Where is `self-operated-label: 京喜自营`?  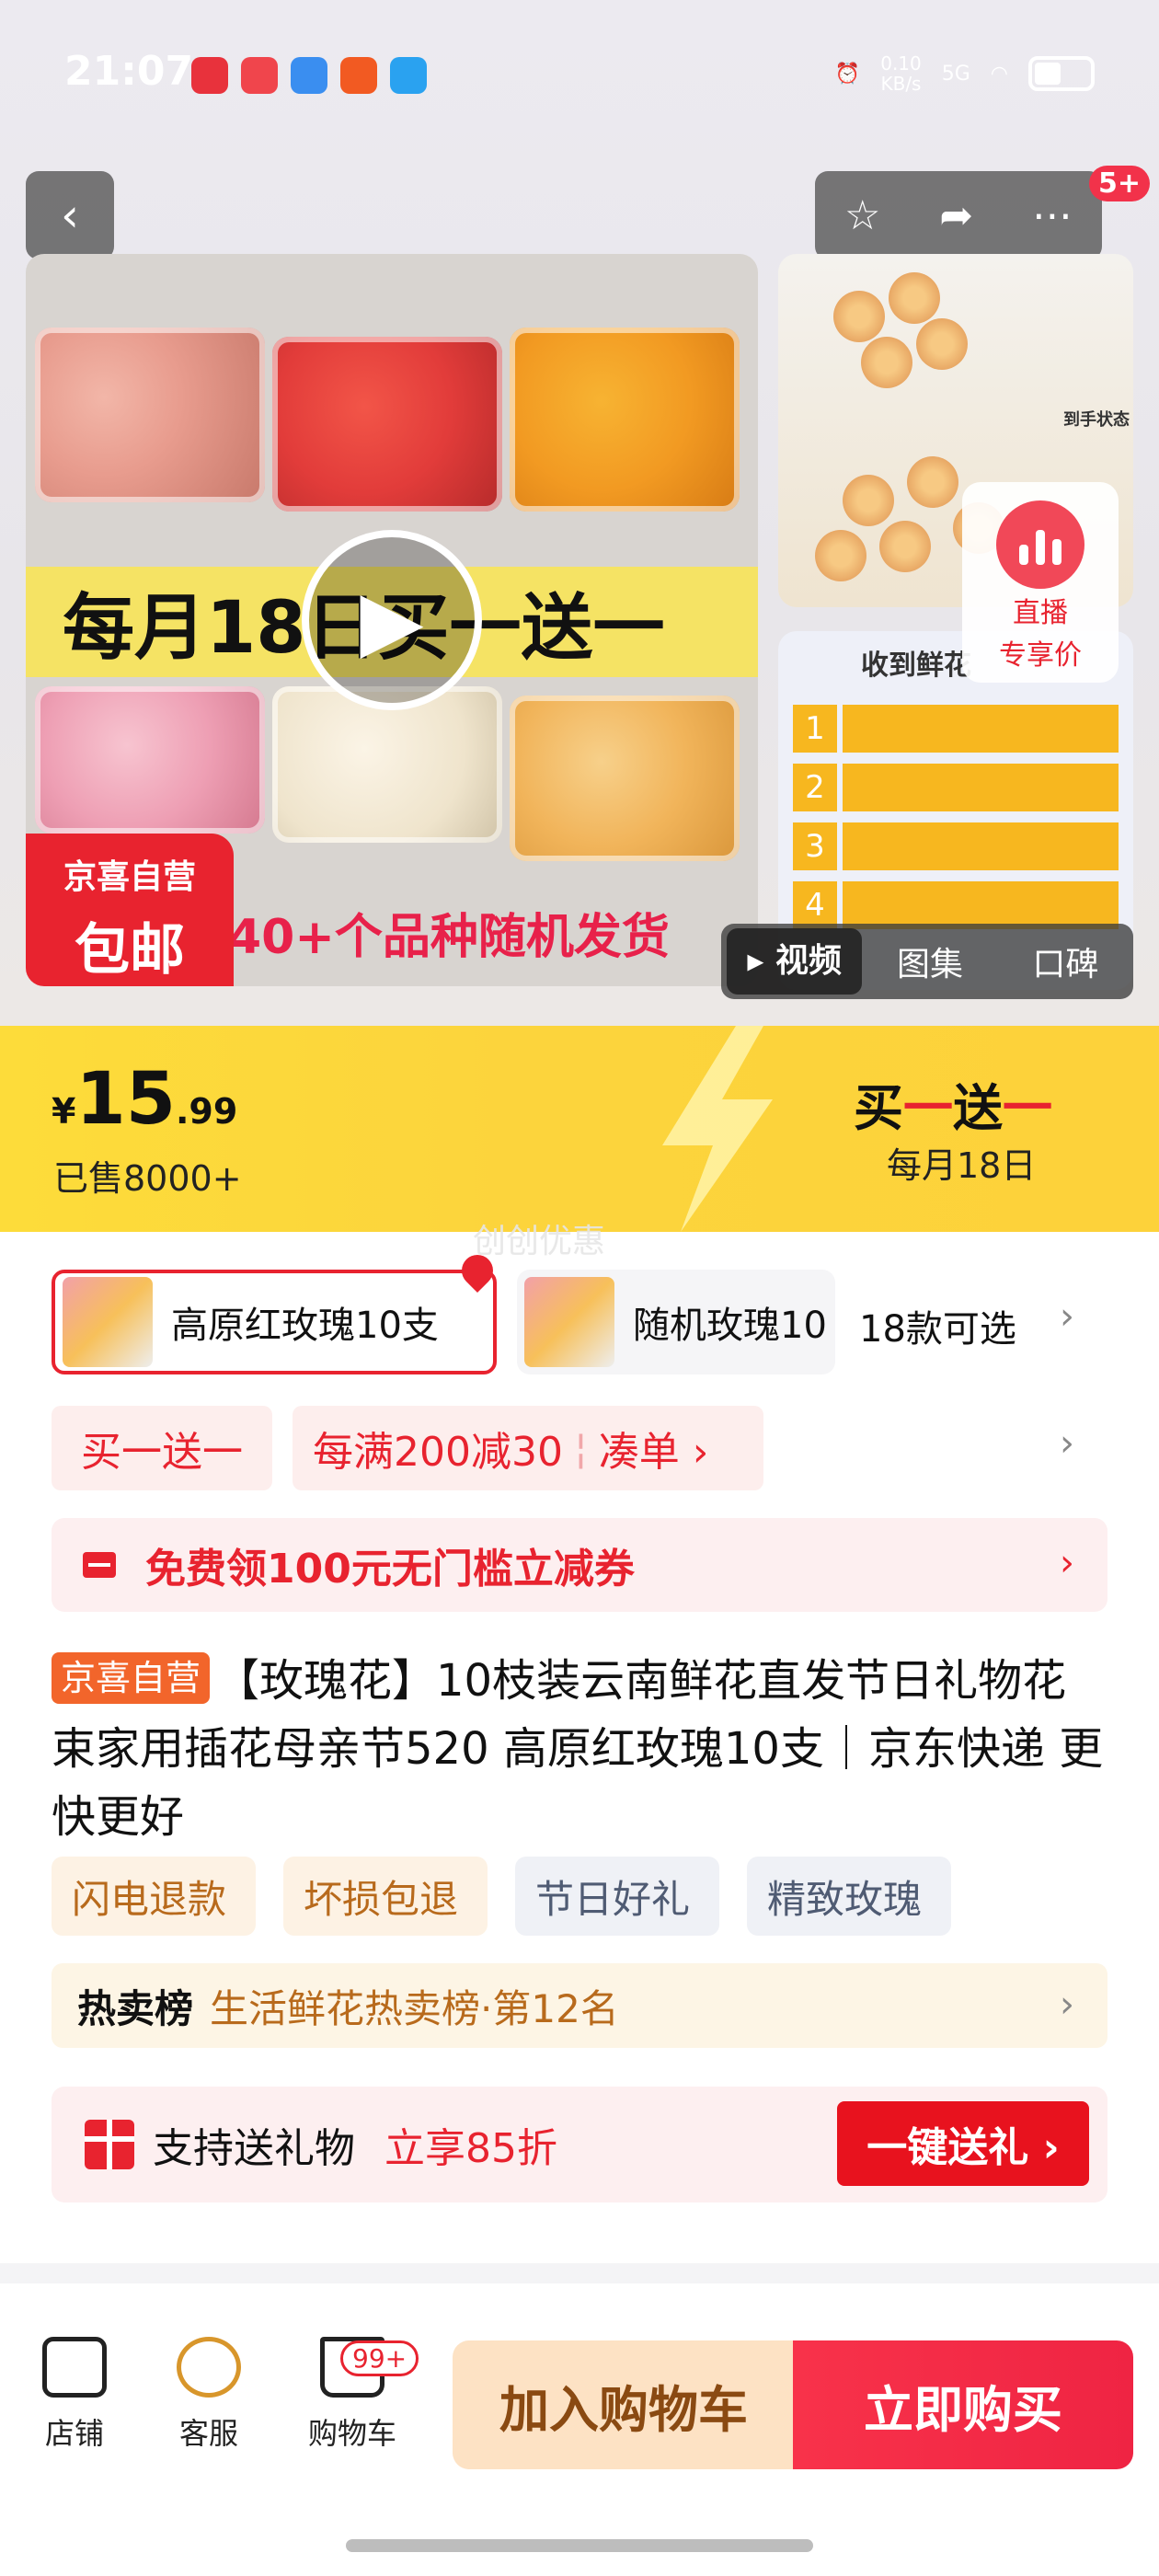 self-operated-label: 京喜自营 is located at coordinates (129, 877).